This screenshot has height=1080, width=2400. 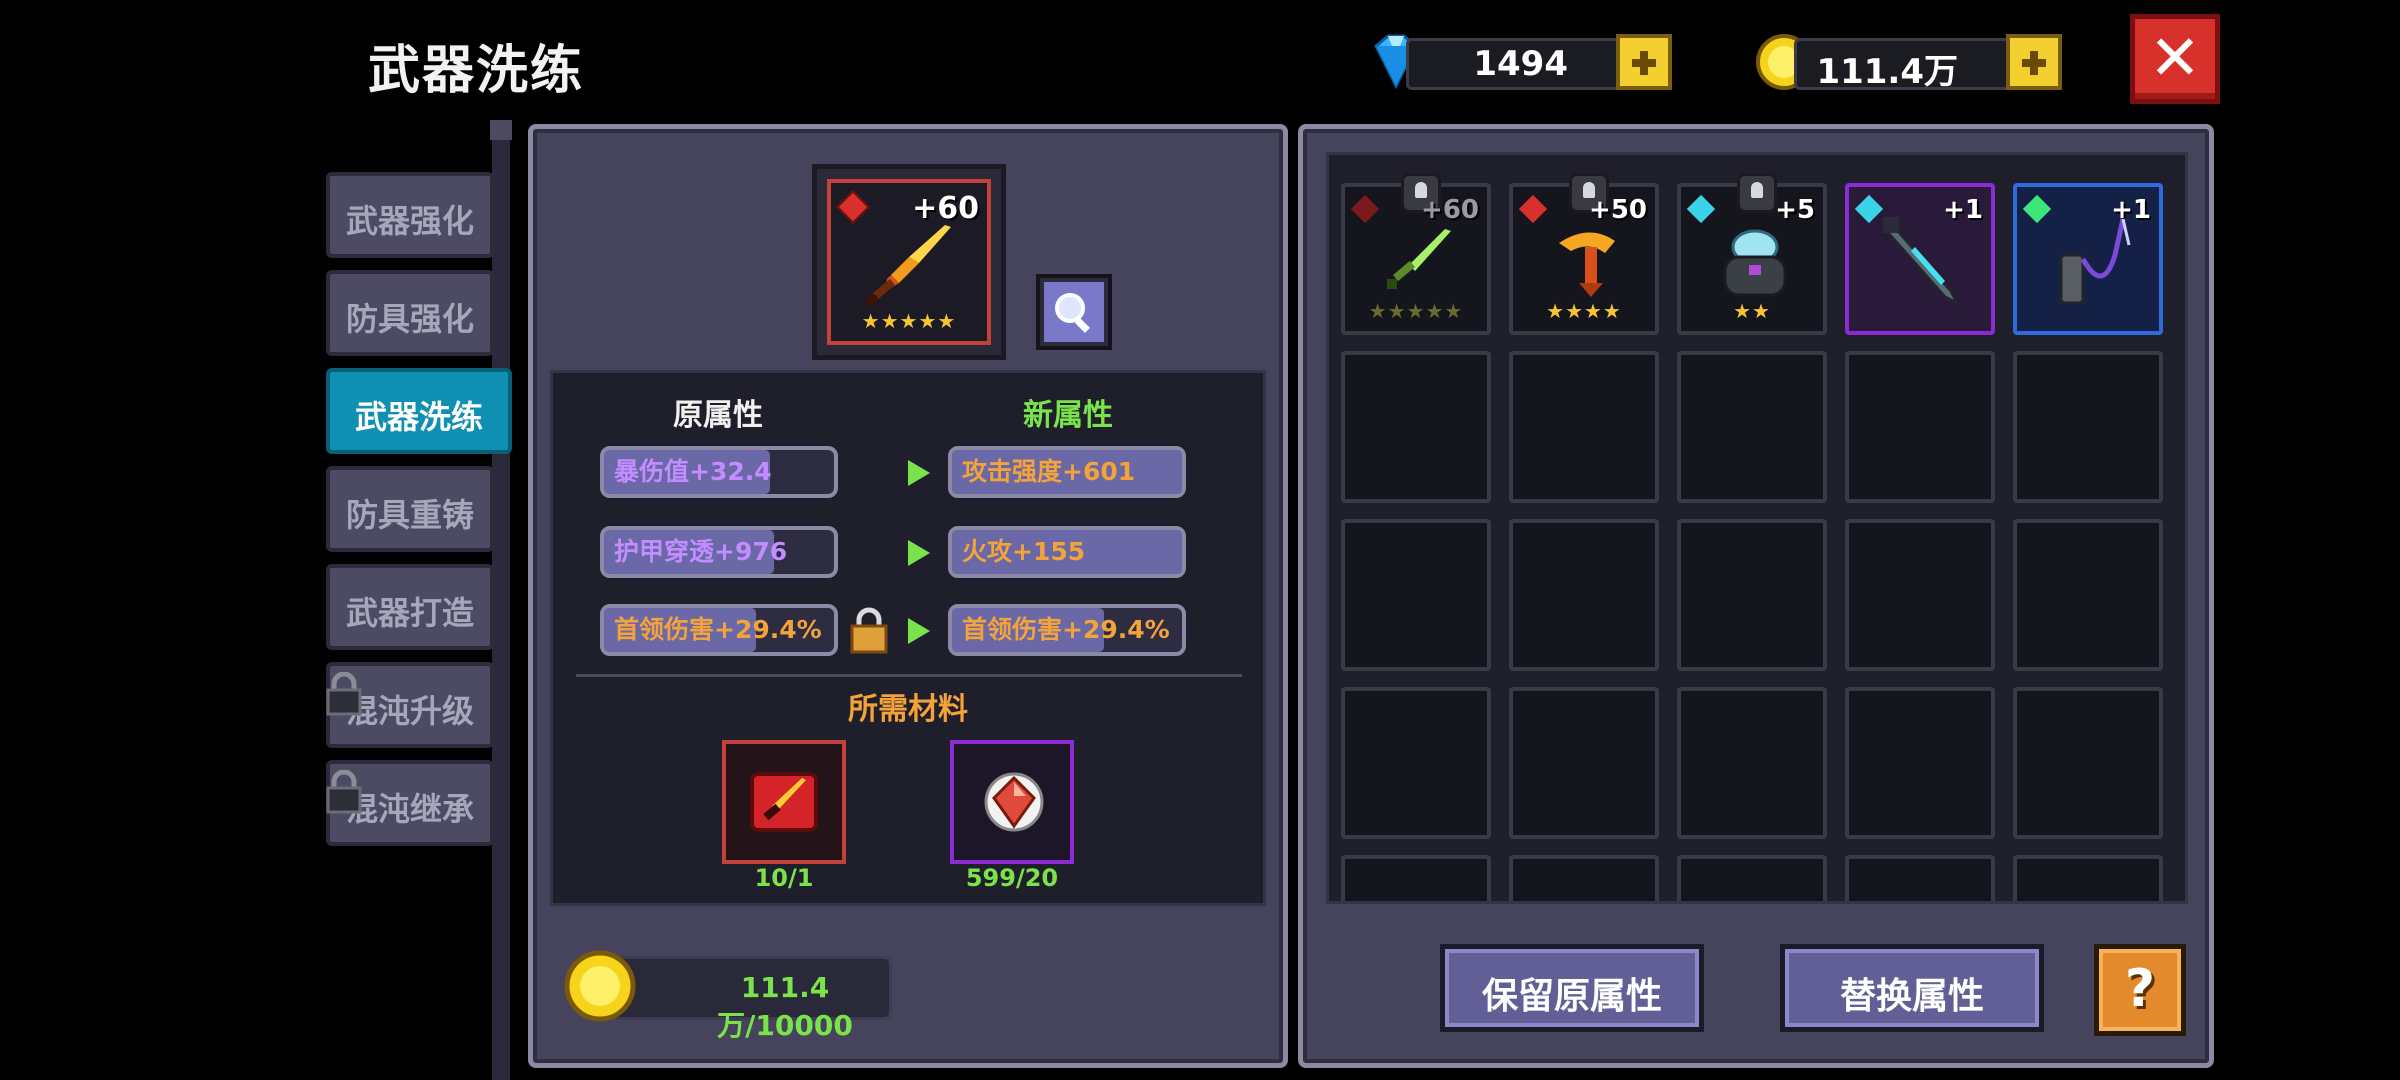 I want to click on sword-scroll-icon, so click(x=784, y=802).